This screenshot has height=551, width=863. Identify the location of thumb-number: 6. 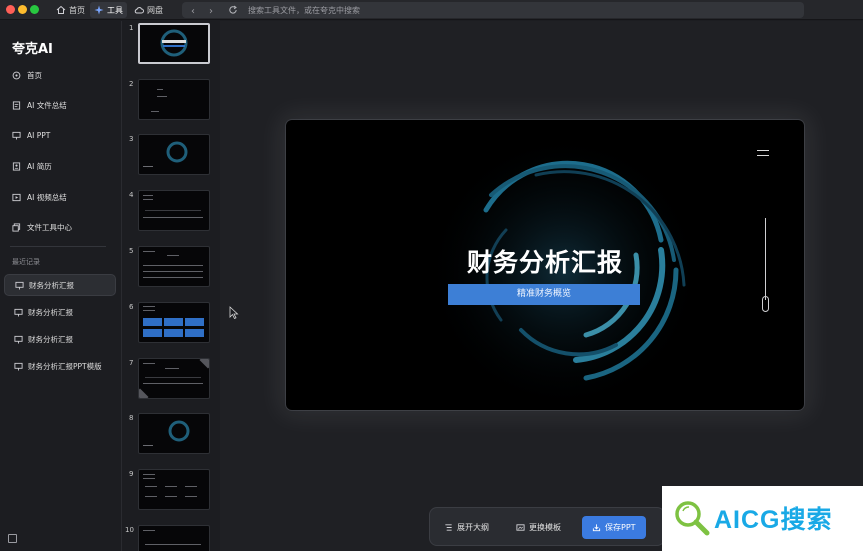
(131, 307).